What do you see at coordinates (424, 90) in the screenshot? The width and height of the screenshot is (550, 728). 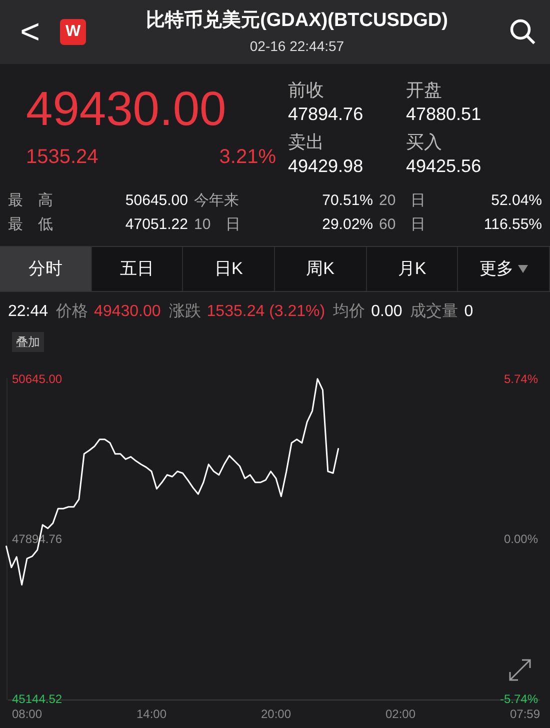 I see `stat-label: 开盘` at bounding box center [424, 90].